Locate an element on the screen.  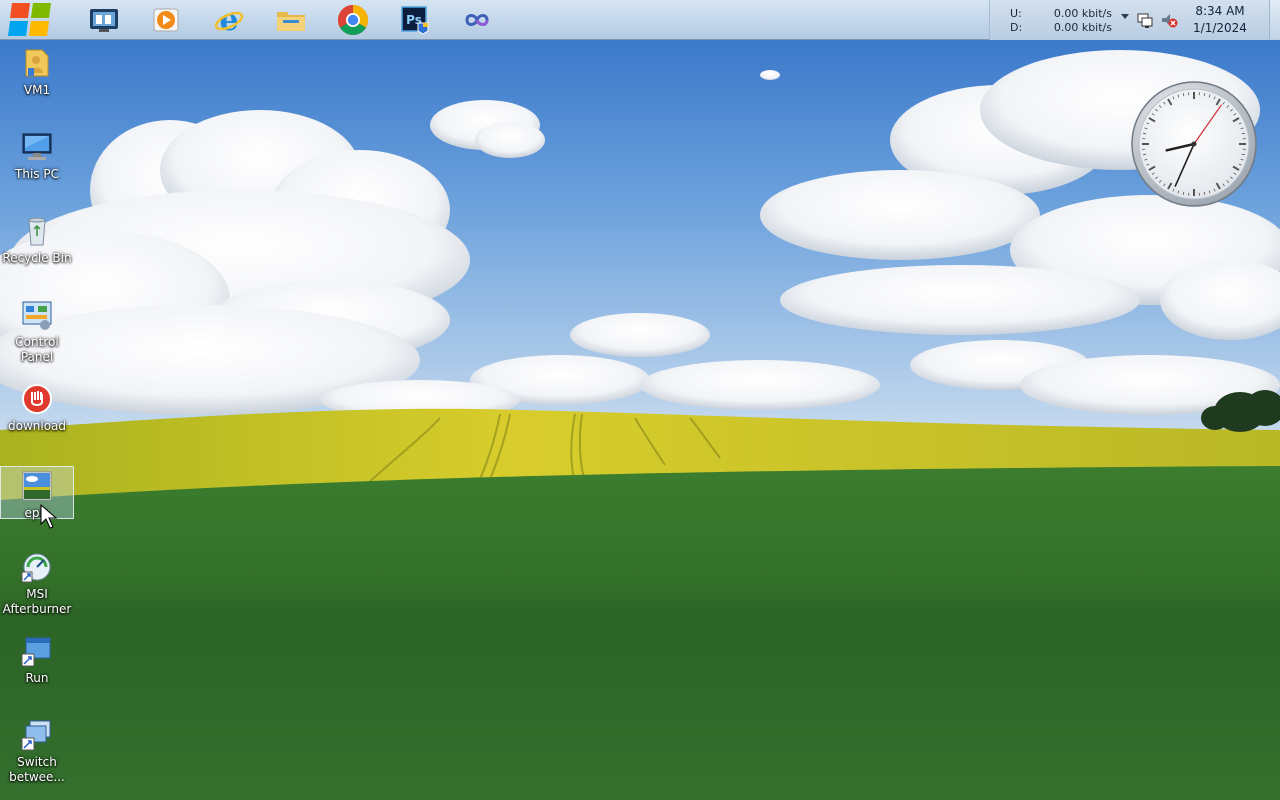
msi-afterburner-icon is located at coordinates (36, 568).